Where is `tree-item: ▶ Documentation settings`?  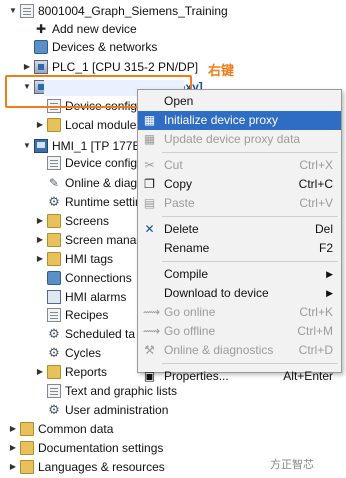
tree-item: ▶ Documentation settings is located at coordinates (173, 448).